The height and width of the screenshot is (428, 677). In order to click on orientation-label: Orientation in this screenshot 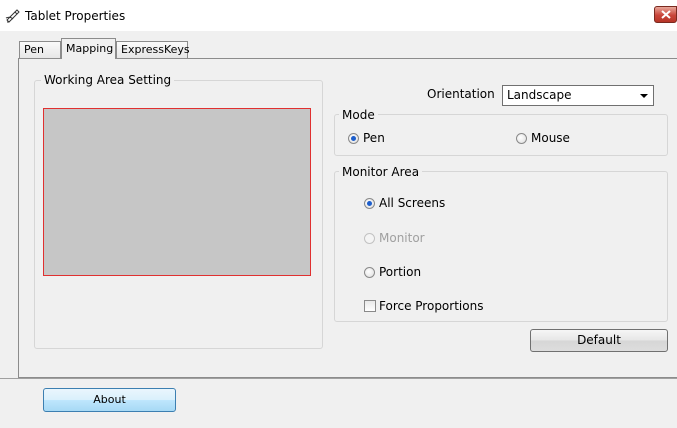, I will do `click(461, 94)`.